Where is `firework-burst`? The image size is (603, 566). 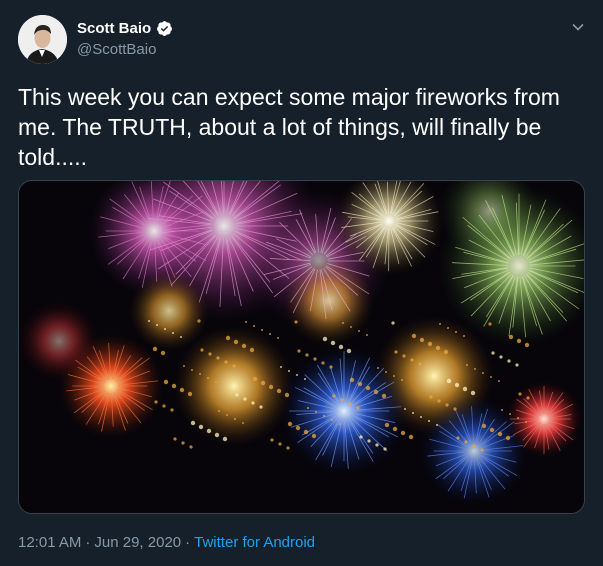
firework-burst is located at coordinates (234, 386).